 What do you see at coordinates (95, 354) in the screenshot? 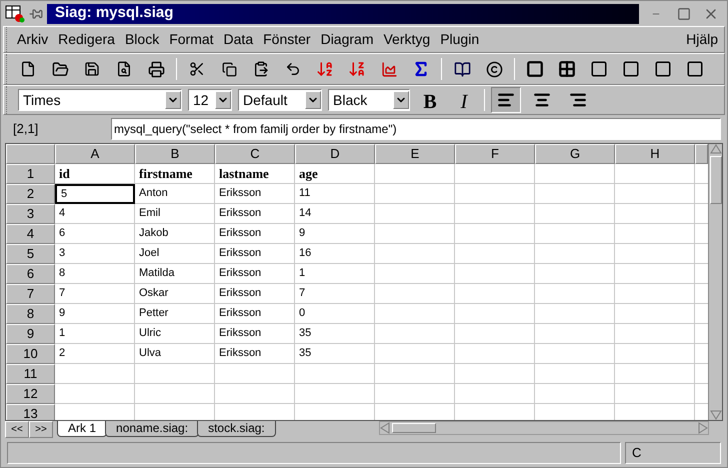
I see `table-cell: 2` at bounding box center [95, 354].